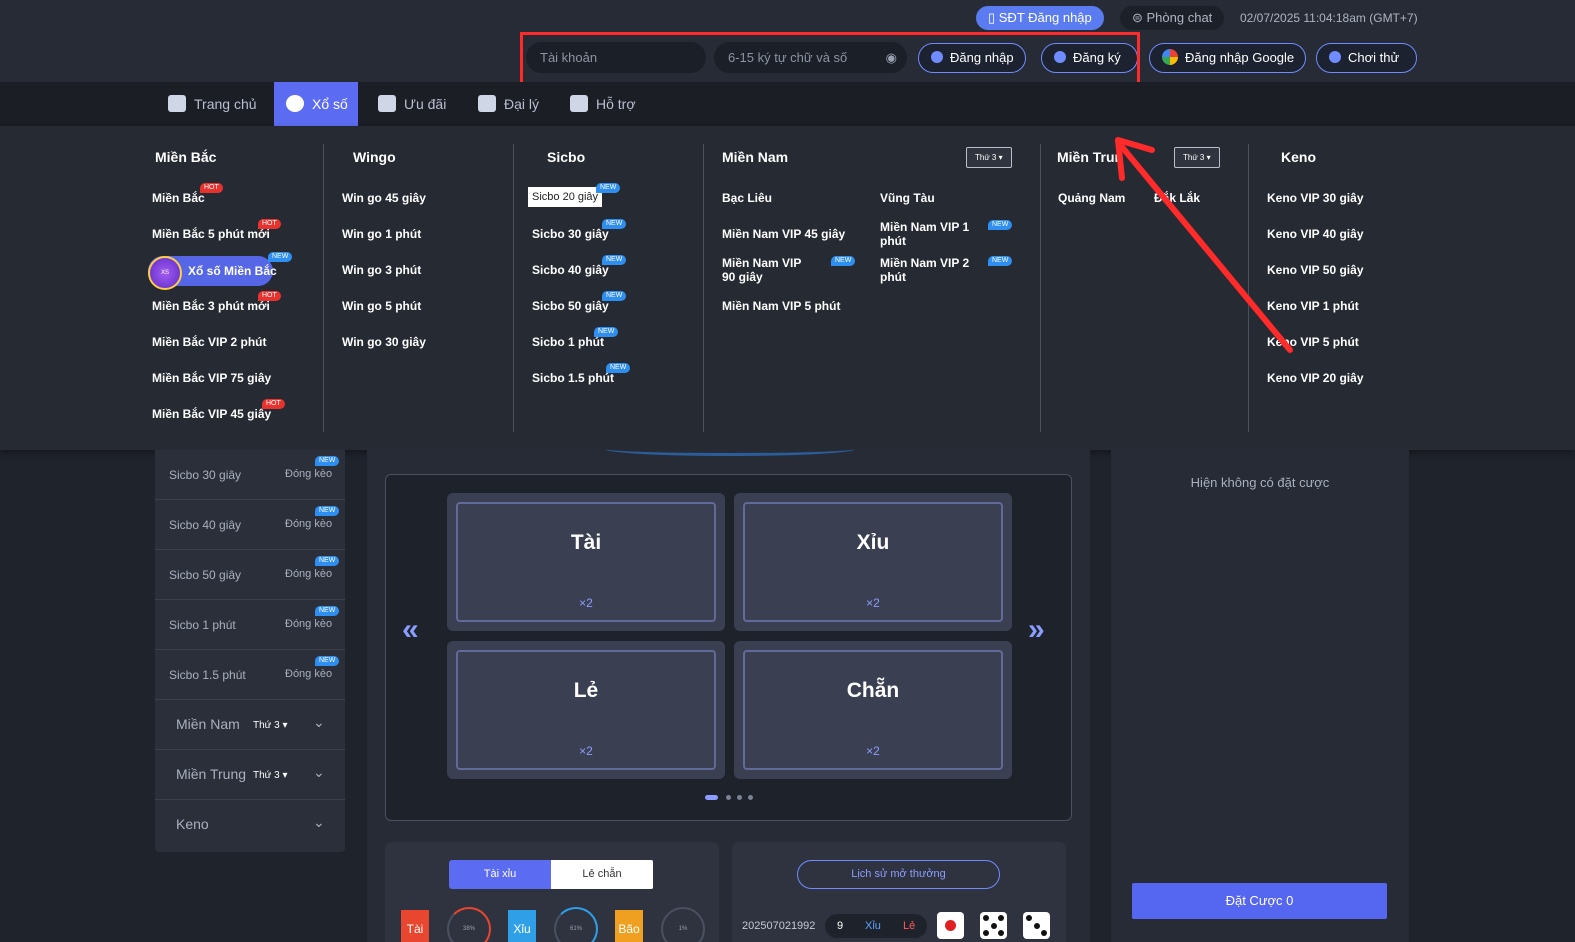 Image resolution: width=1575 pixels, height=942 pixels. Describe the element at coordinates (165, 273) in the screenshot. I see `xo-so-logo-icon: XS` at that location.